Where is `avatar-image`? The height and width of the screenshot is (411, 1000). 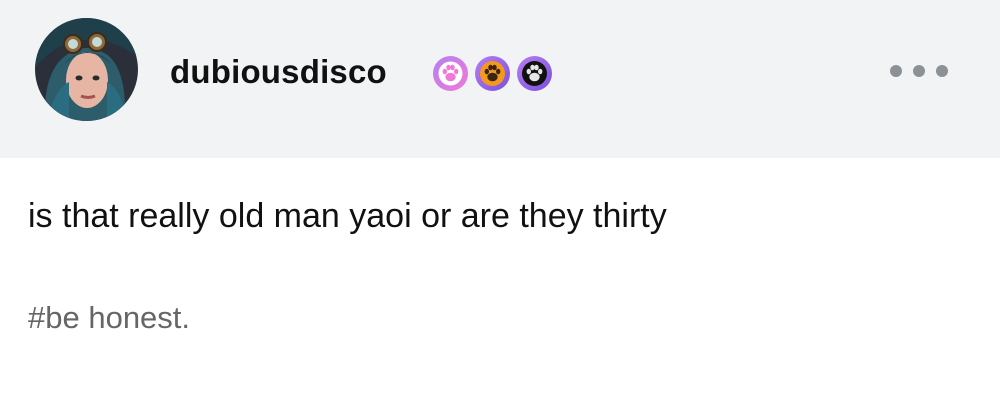 avatar-image is located at coordinates (86, 69).